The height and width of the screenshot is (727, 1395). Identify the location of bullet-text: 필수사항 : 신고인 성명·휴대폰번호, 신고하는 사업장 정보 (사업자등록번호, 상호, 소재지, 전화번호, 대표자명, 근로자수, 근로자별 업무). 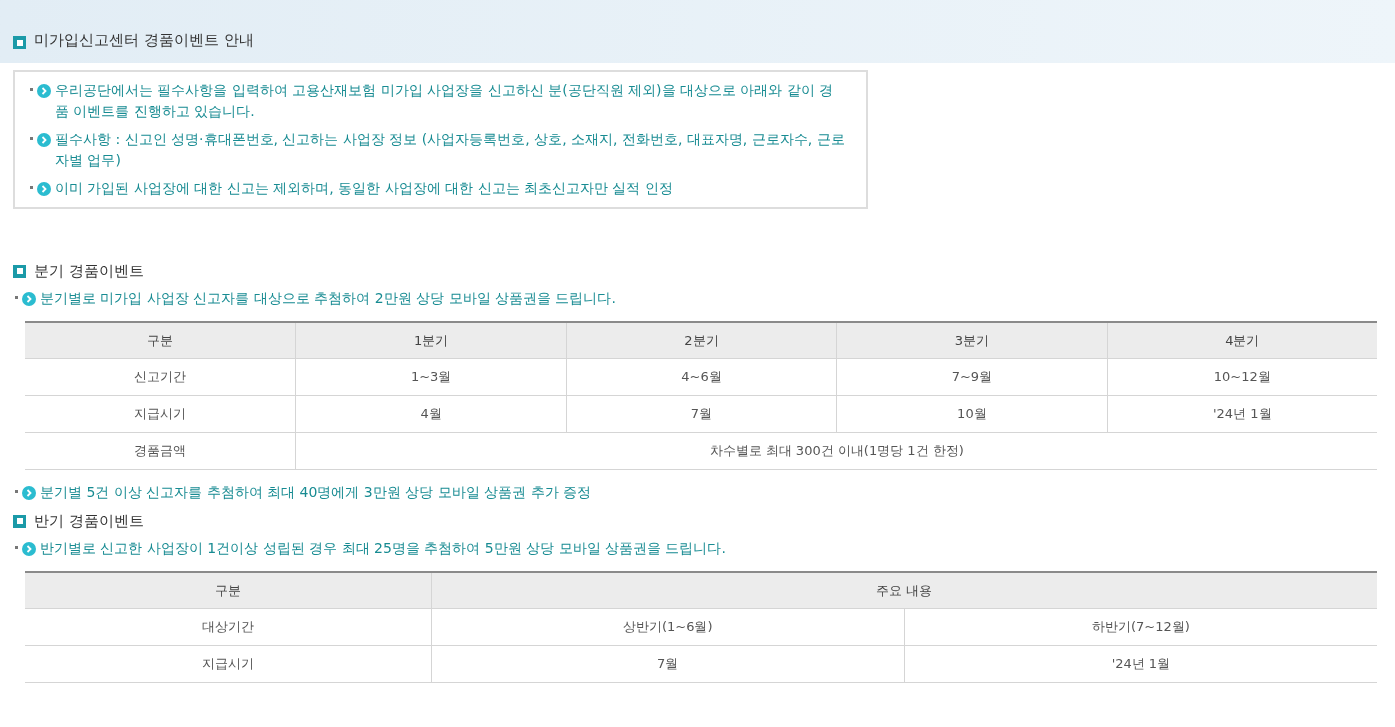
(450, 150).